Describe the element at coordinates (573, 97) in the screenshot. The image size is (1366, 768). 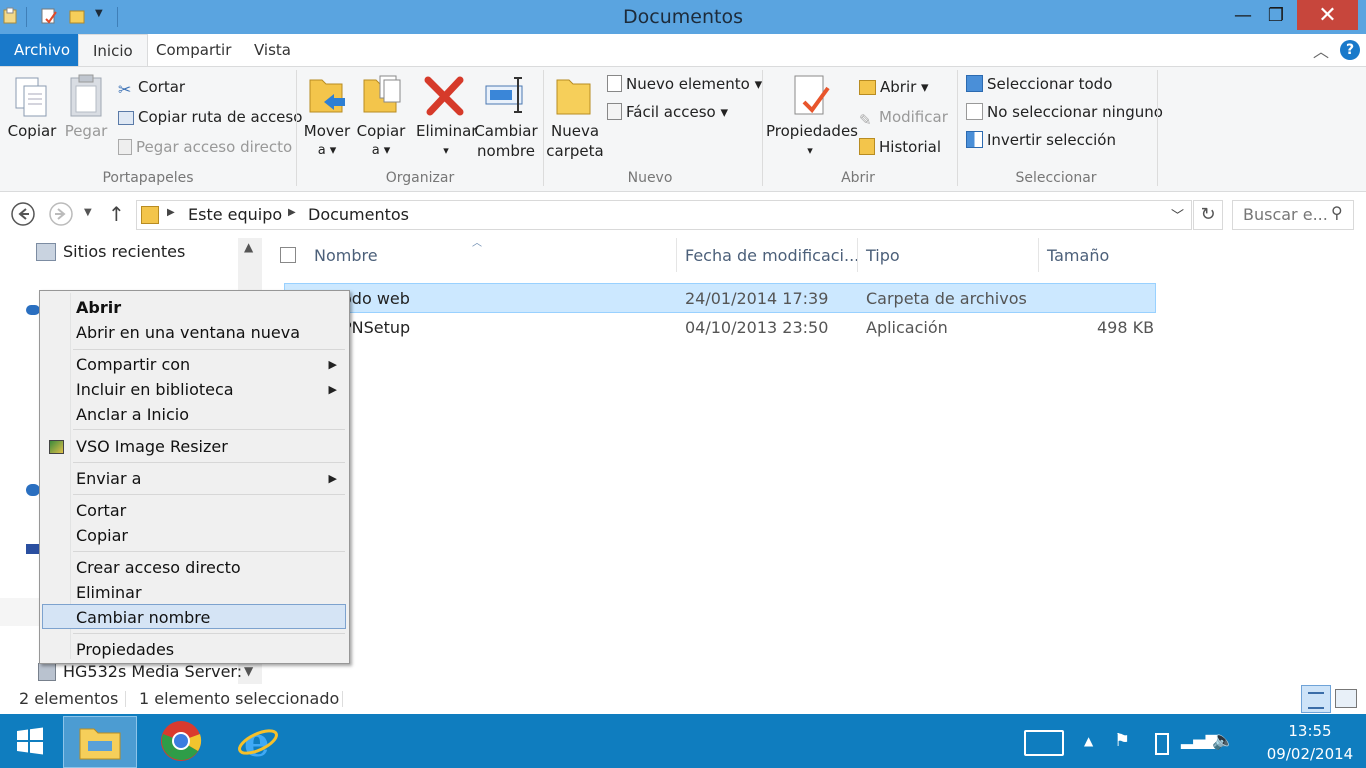
I see `new-folder-icon` at that location.